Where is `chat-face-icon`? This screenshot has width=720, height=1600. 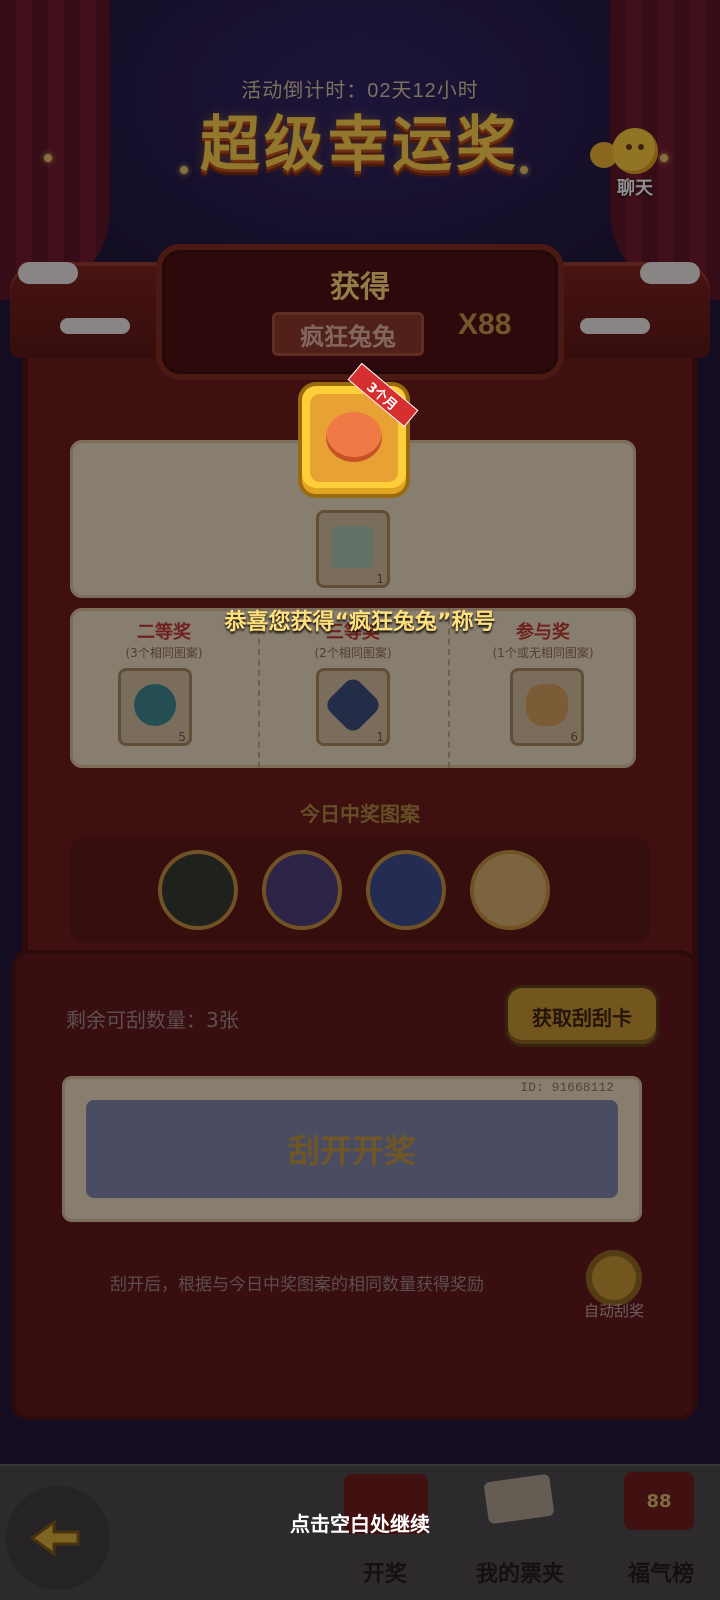 chat-face-icon is located at coordinates (635, 151).